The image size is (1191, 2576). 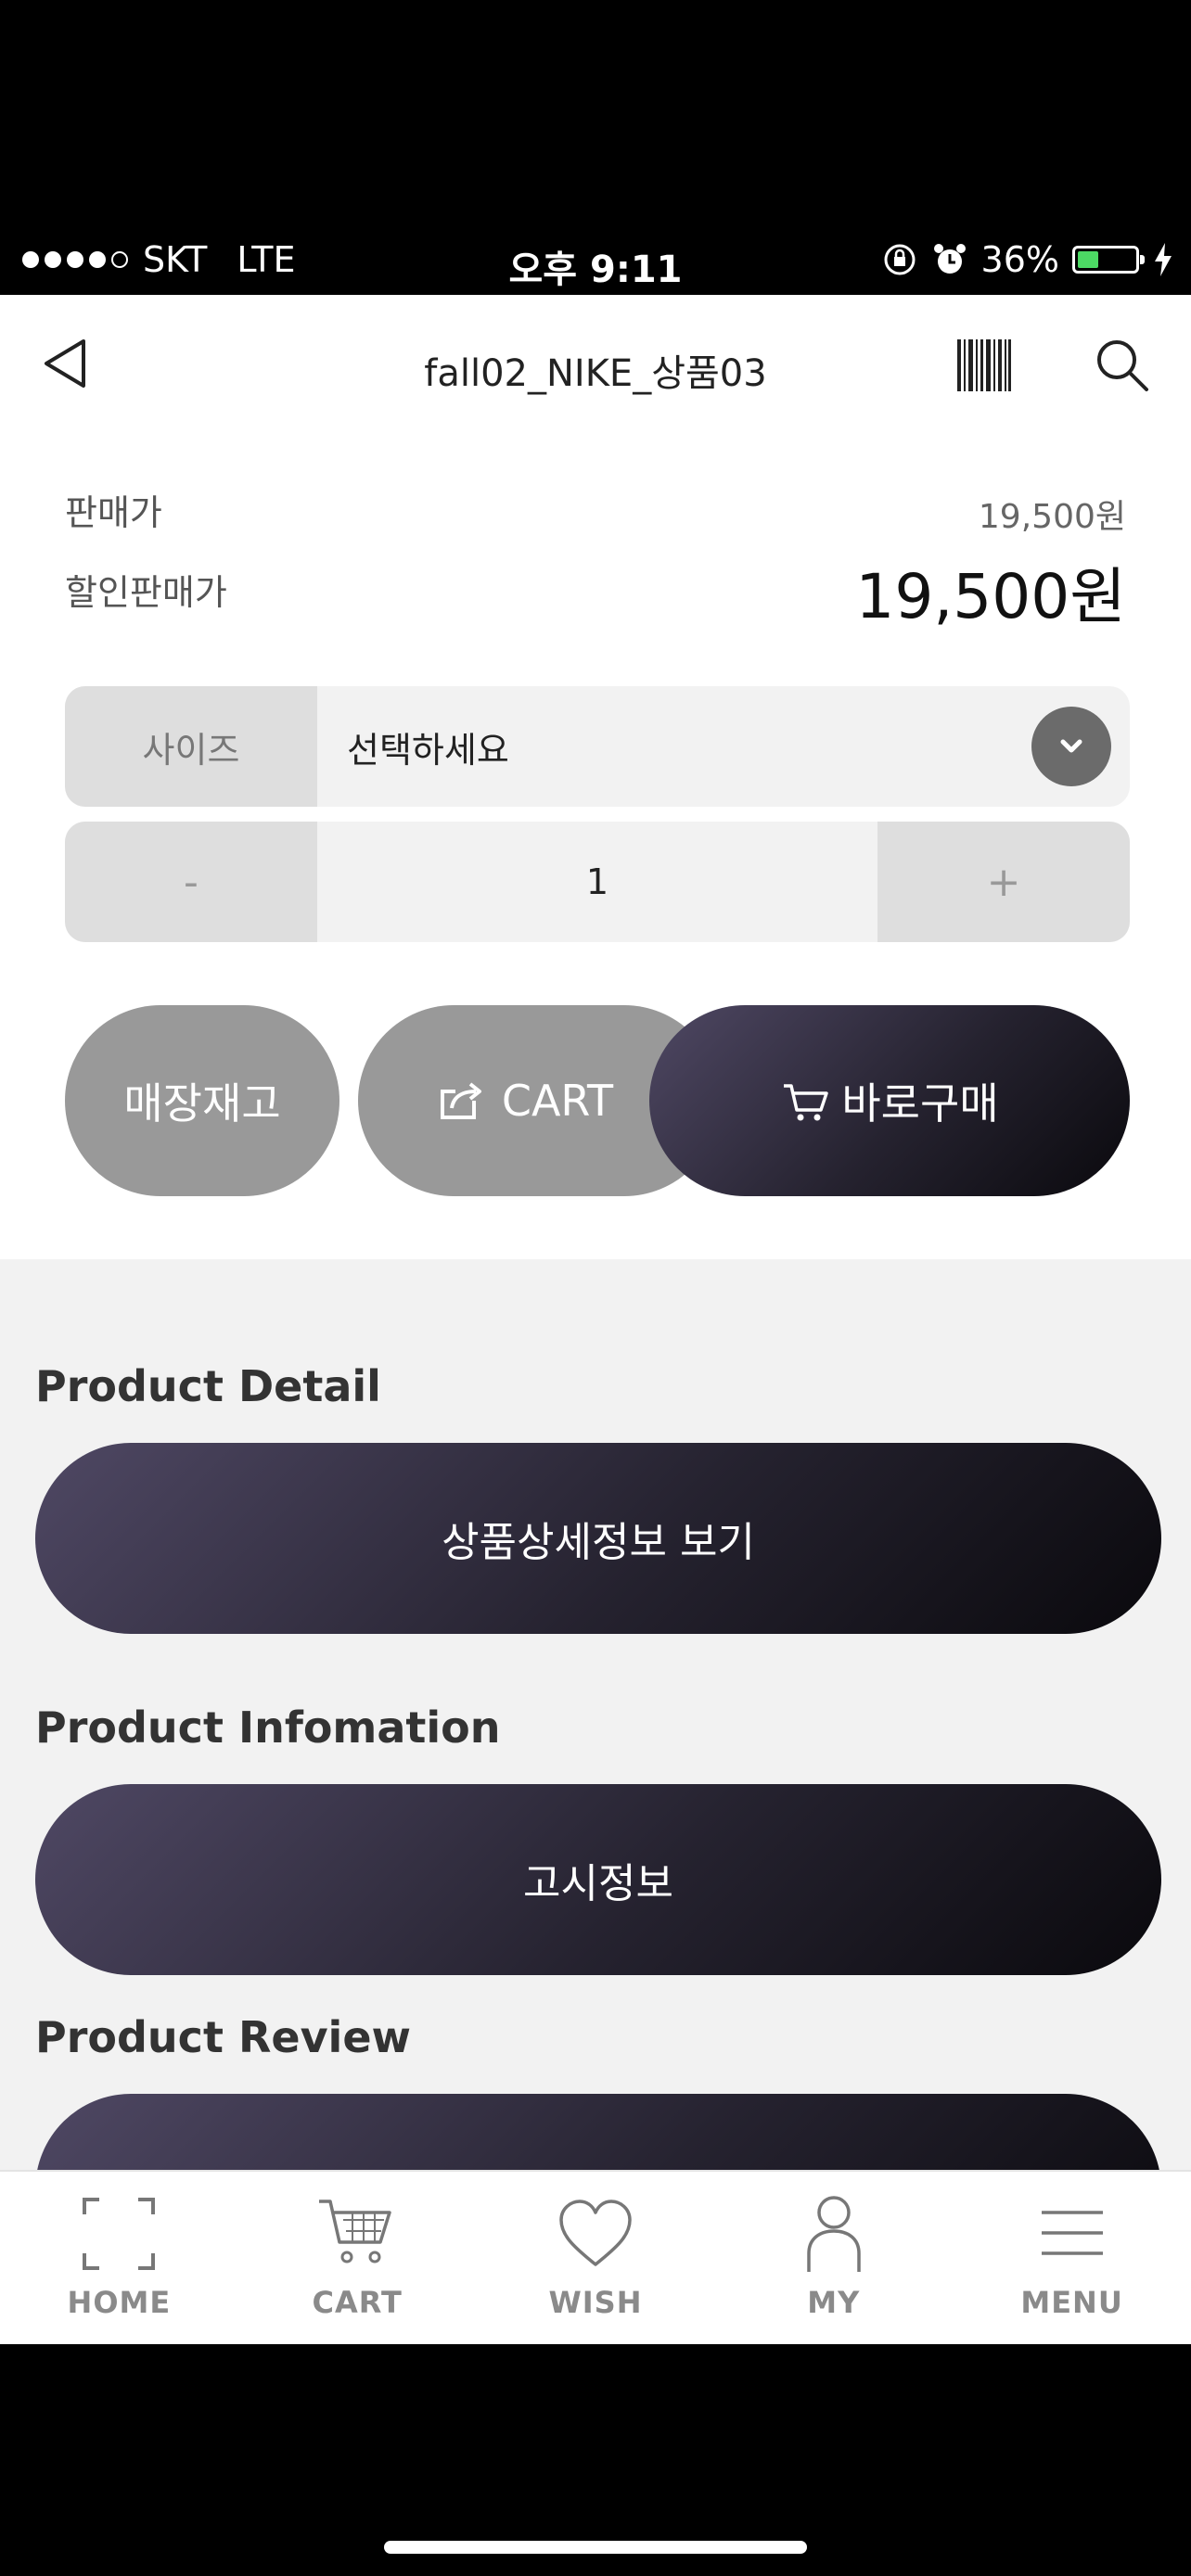 I want to click on tab-my-label: MY, so click(x=834, y=2302).